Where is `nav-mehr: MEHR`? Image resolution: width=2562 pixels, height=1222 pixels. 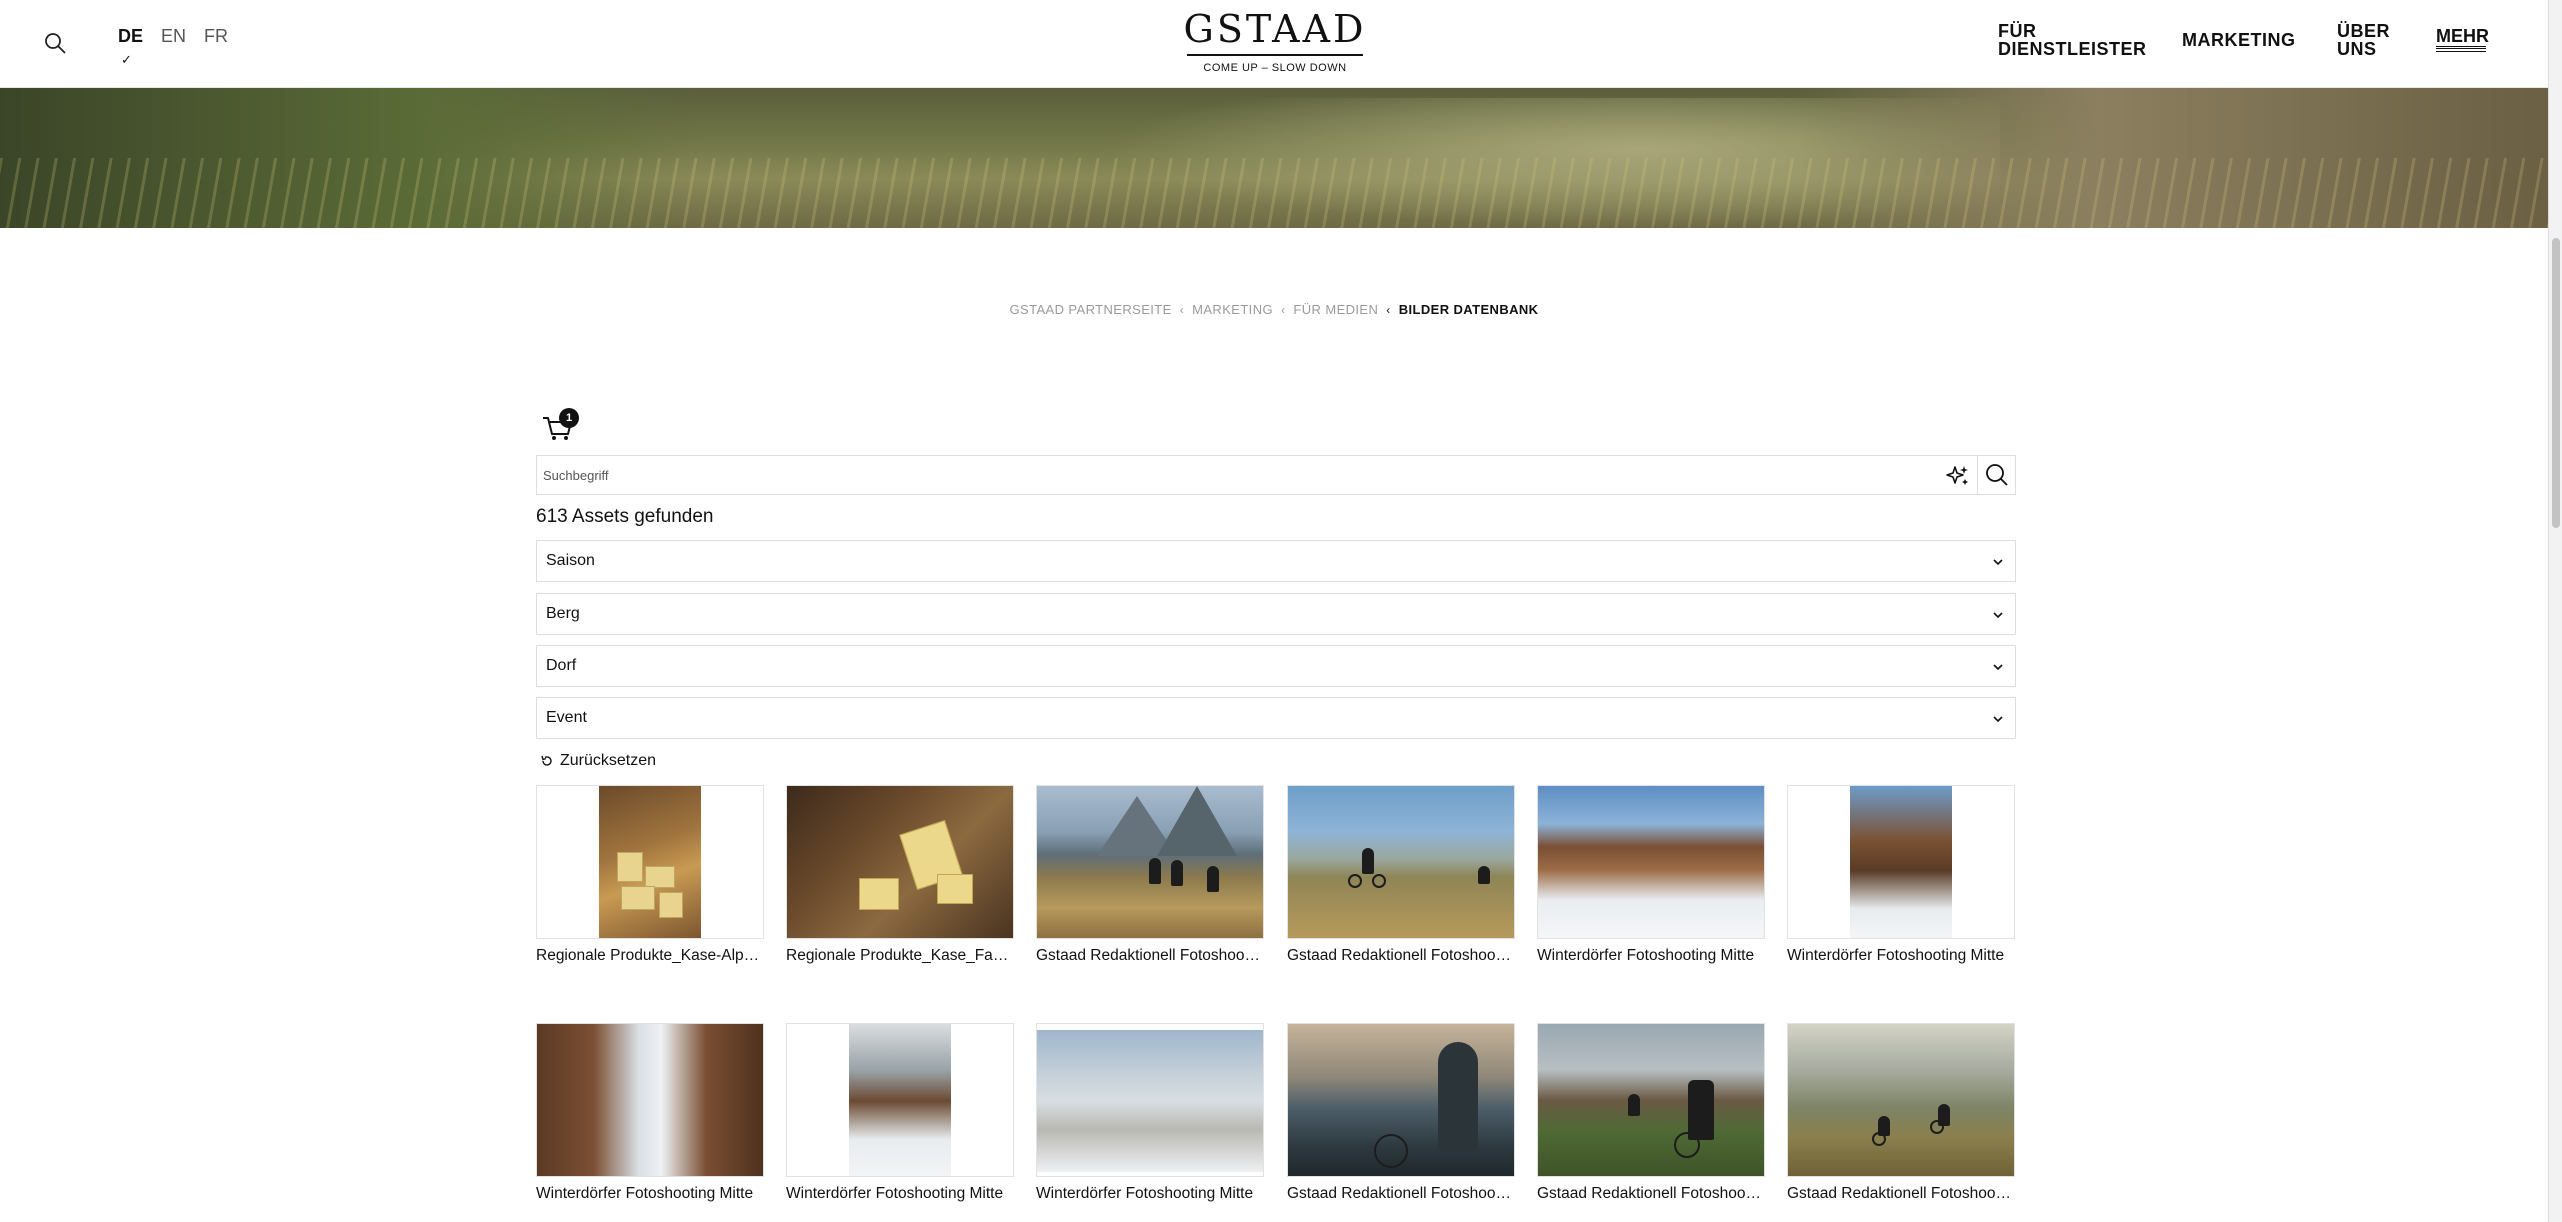
nav-mehr: MEHR is located at coordinates (2462, 36).